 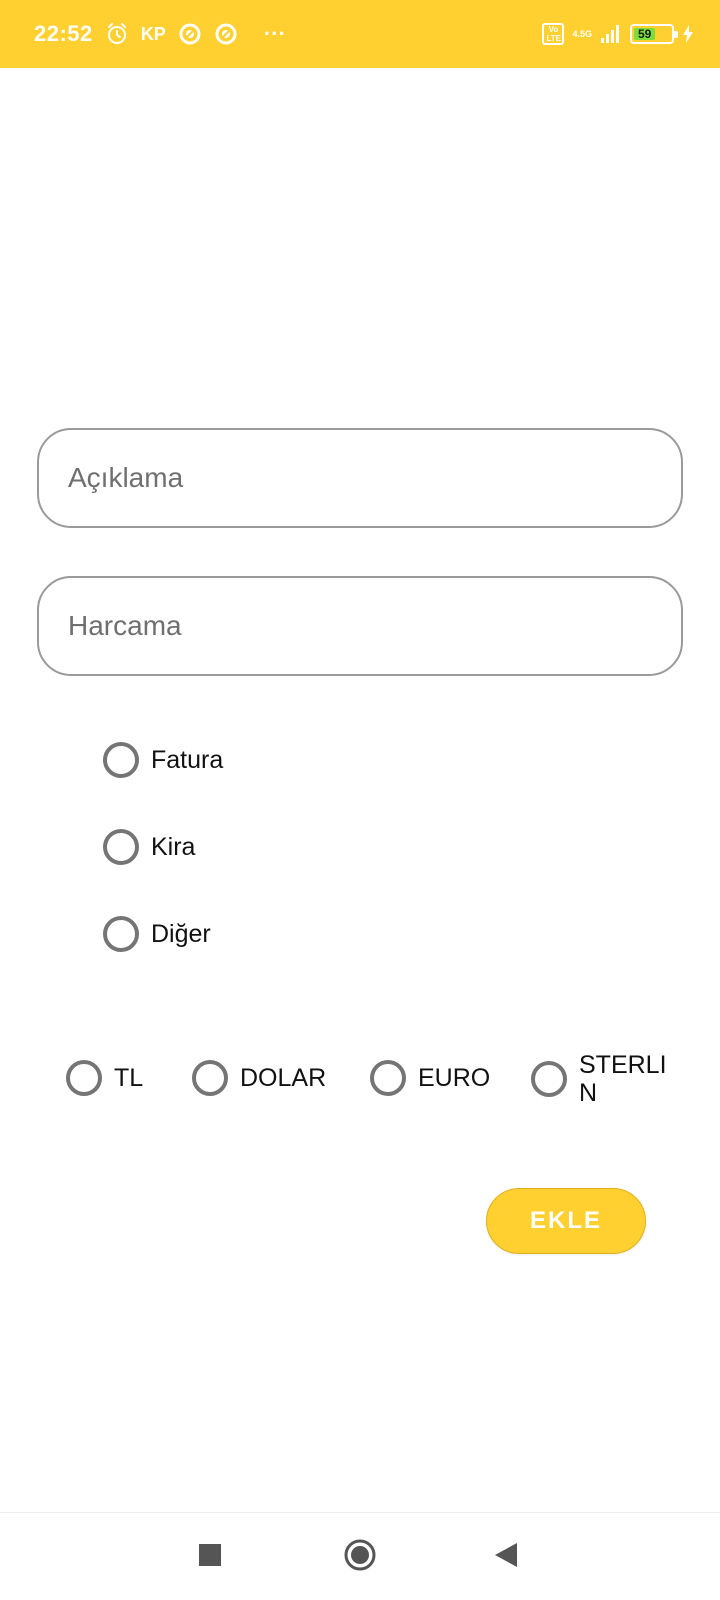 I want to click on category-radio-fatura: Fatura, so click(x=163, y=760).